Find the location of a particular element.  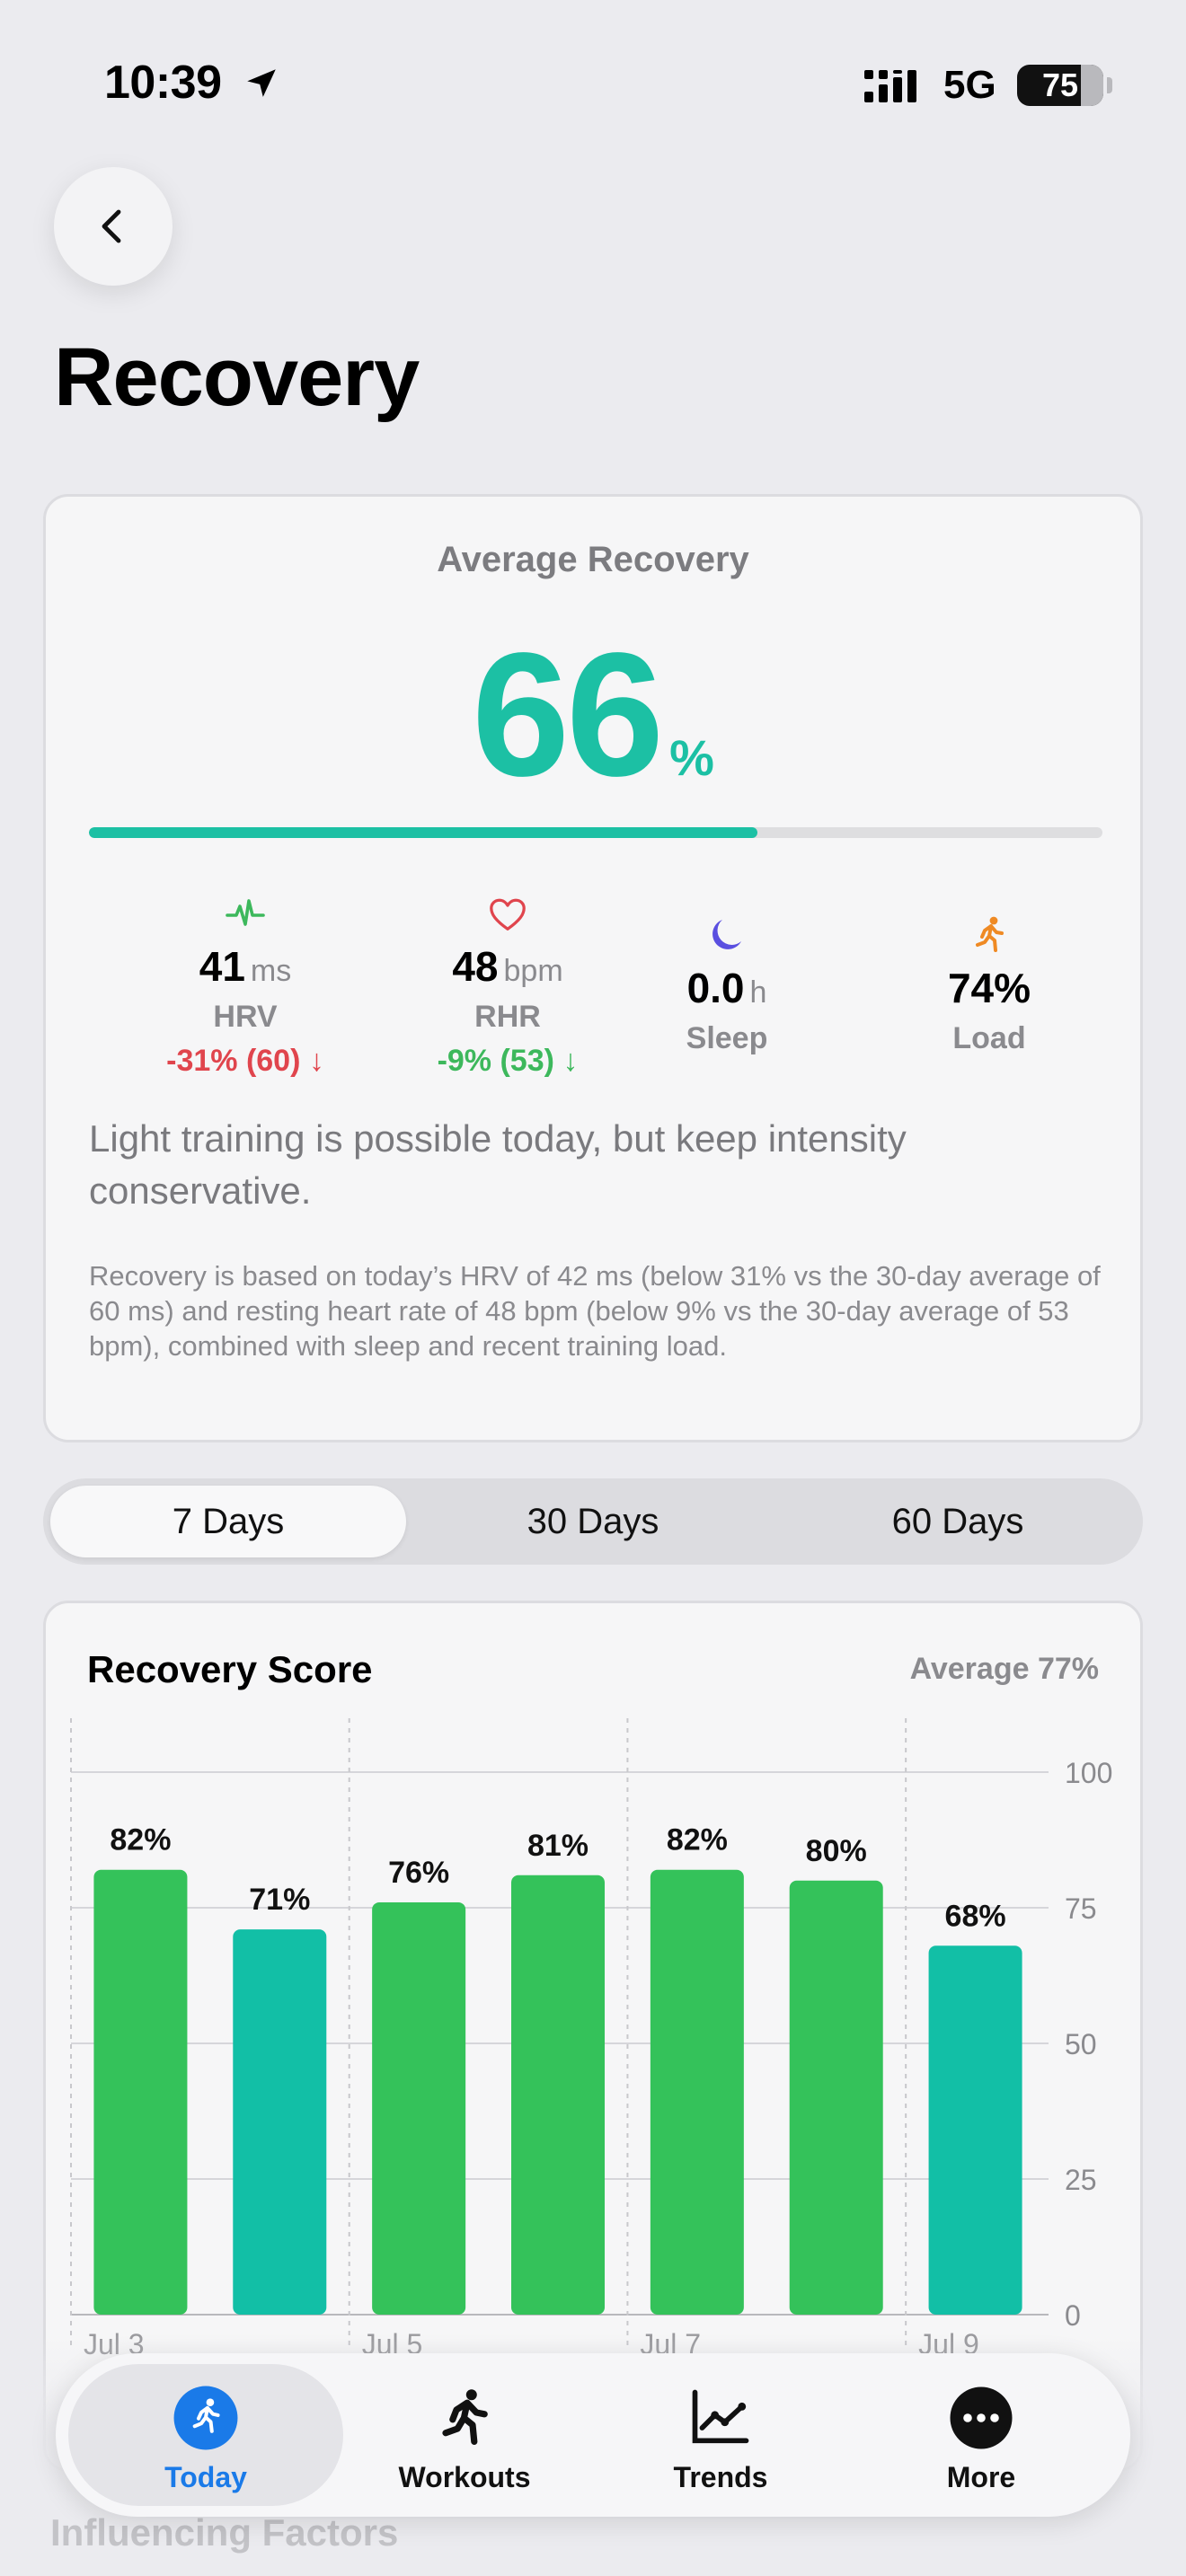

range-segmented-control: 7 Days 30 Days 60 Days is located at coordinates (593, 1521).